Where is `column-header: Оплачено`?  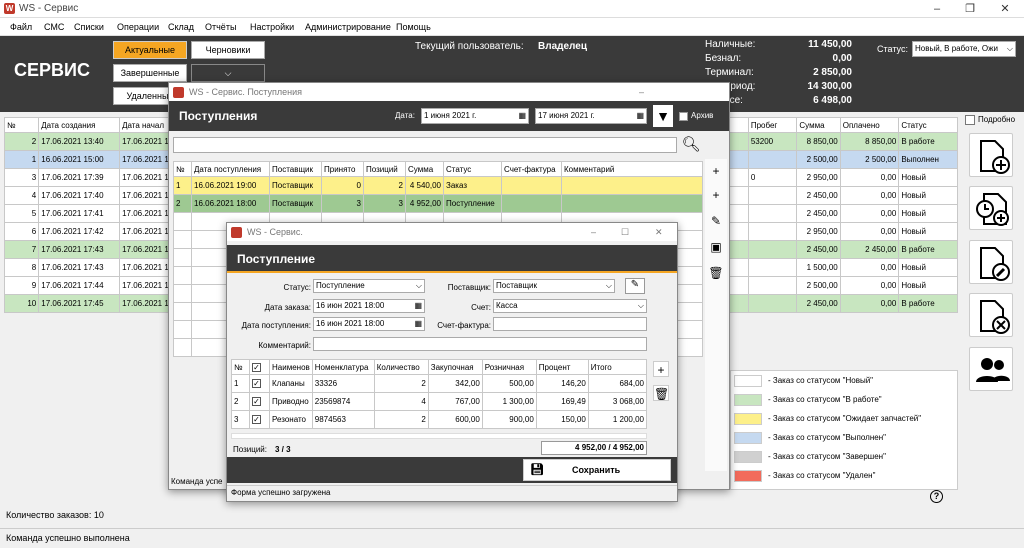 column-header: Оплачено is located at coordinates (869, 125).